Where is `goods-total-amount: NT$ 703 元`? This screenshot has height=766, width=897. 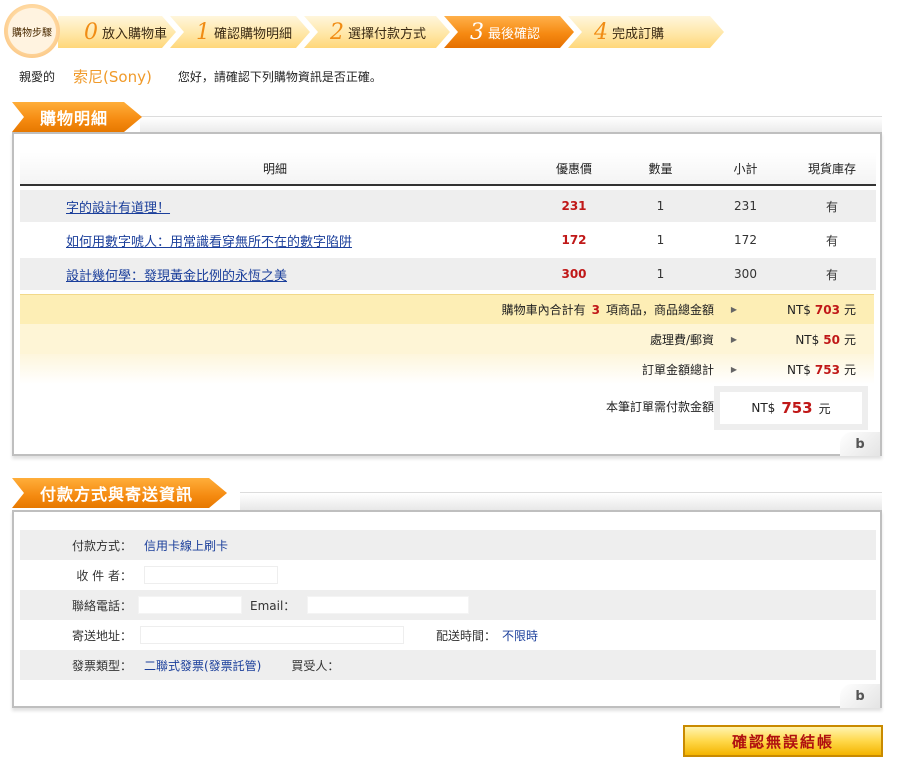
goods-total-amount: NT$ 703 元 is located at coordinates (821, 310).